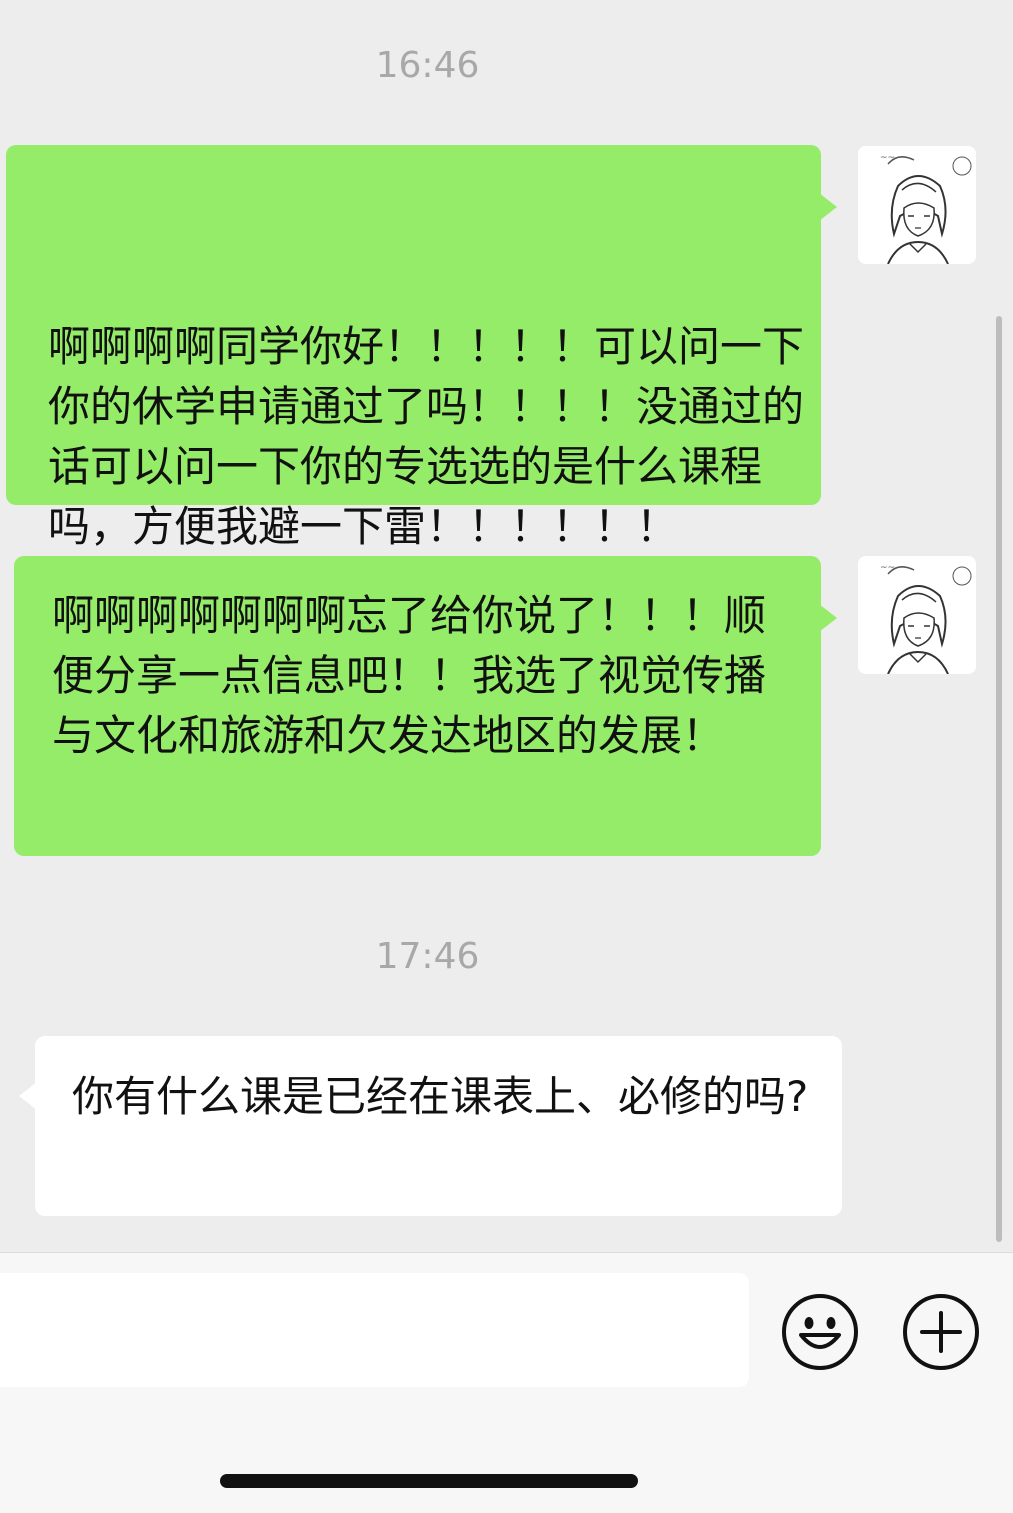 The height and width of the screenshot is (1513, 1013). I want to click on emoji-button, so click(820, 1332).